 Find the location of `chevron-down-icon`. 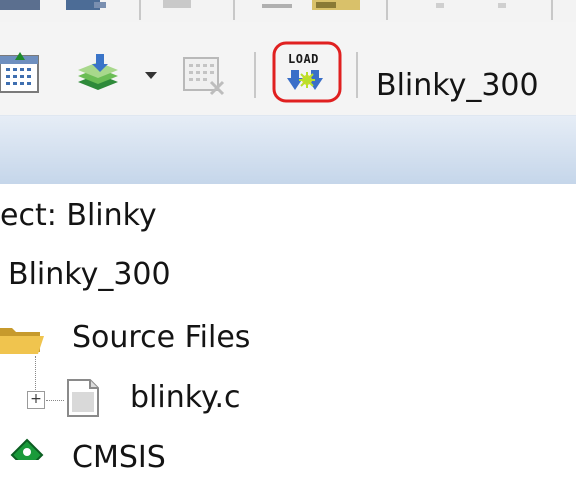

chevron-down-icon is located at coordinates (151, 75).